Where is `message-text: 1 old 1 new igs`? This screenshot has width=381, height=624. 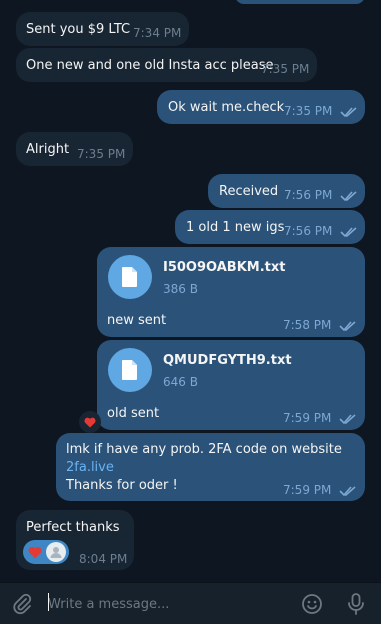
message-text: 1 old 1 new igs is located at coordinates (235, 227).